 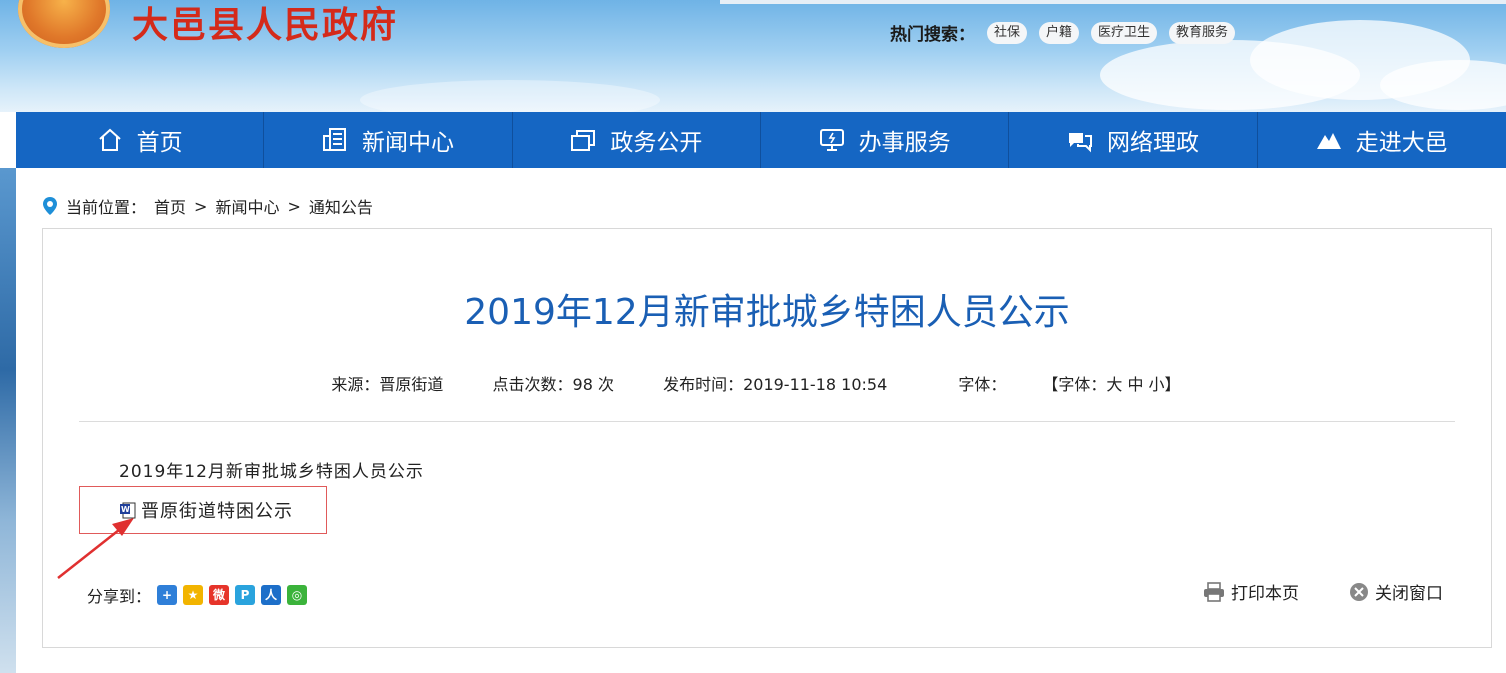 I want to click on meta-published: 发布时间：2019-11-18 10:54, so click(x=775, y=384).